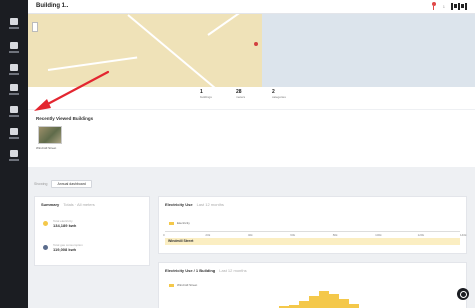 Image resolution: width=475 pixels, height=308 pixels. What do you see at coordinates (312, 241) in the screenshot?
I see `electricity-bar: Windmill Street` at bounding box center [312, 241].